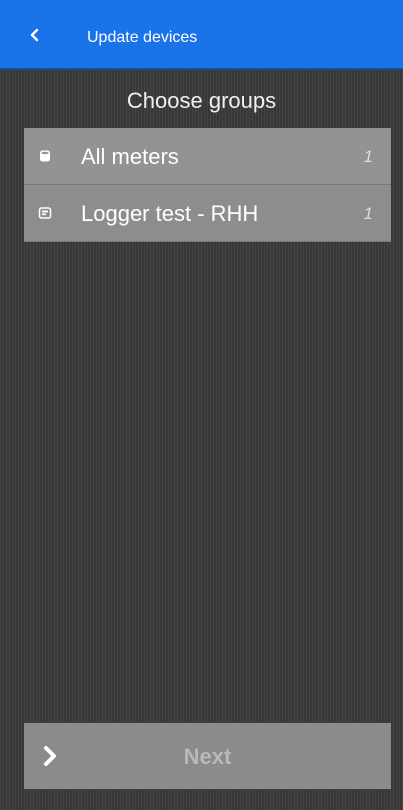 The height and width of the screenshot is (810, 403). I want to click on group-list: All meters 1 Logger test - RHH 1, so click(207, 185).